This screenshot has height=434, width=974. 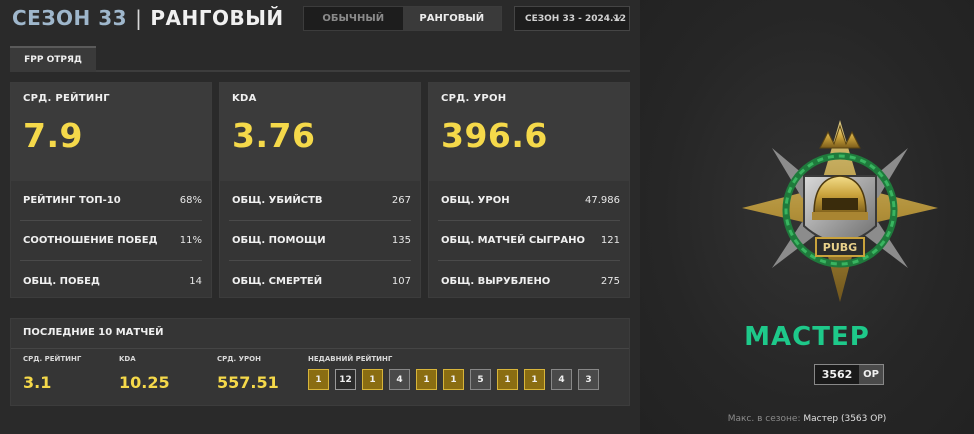 What do you see at coordinates (764, 419) in the screenshot?
I see `season-max-label: Макс. в сезоне:` at bounding box center [764, 419].